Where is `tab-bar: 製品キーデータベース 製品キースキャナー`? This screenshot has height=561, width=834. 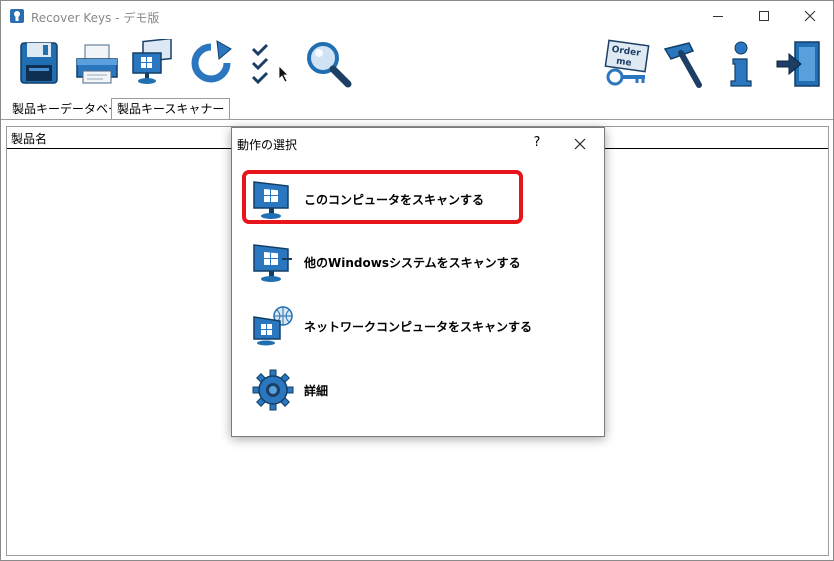
tab-bar: 製品キーデータベース 製品キースキャナー is located at coordinates (417, 109).